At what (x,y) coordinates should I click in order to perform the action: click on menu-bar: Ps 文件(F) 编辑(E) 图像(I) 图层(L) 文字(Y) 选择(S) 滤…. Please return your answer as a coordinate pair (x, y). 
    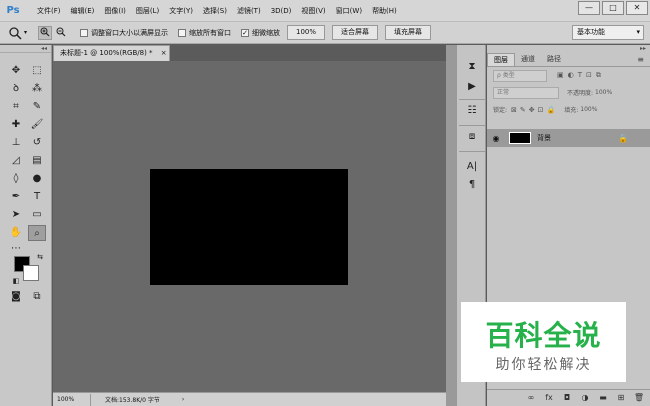
    Looking at the image, I should click on (325, 11).